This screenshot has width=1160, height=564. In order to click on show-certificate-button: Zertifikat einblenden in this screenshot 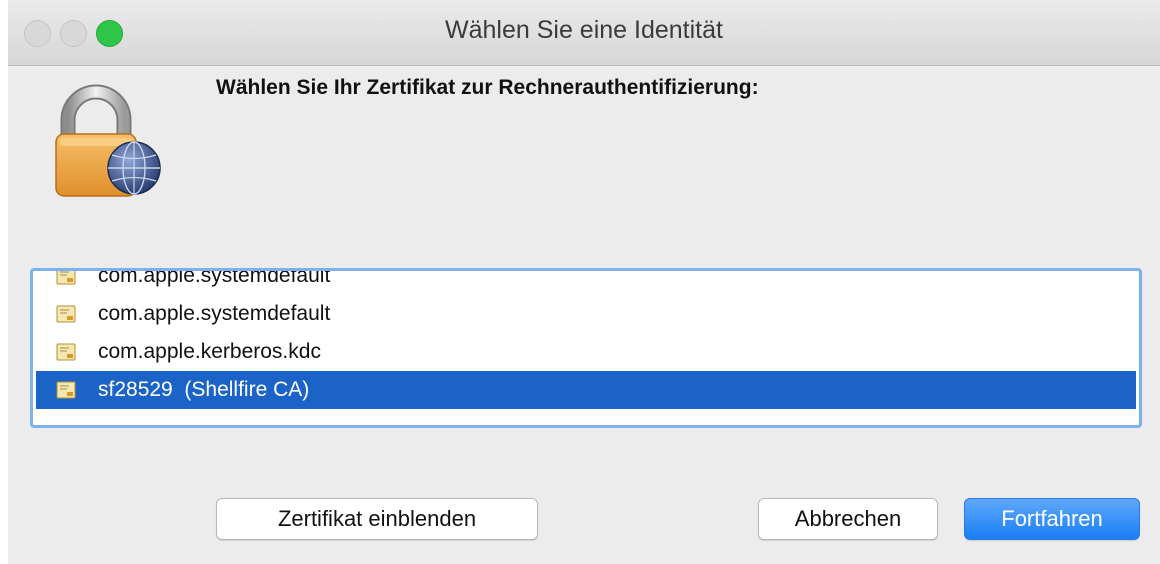, I will do `click(377, 519)`.